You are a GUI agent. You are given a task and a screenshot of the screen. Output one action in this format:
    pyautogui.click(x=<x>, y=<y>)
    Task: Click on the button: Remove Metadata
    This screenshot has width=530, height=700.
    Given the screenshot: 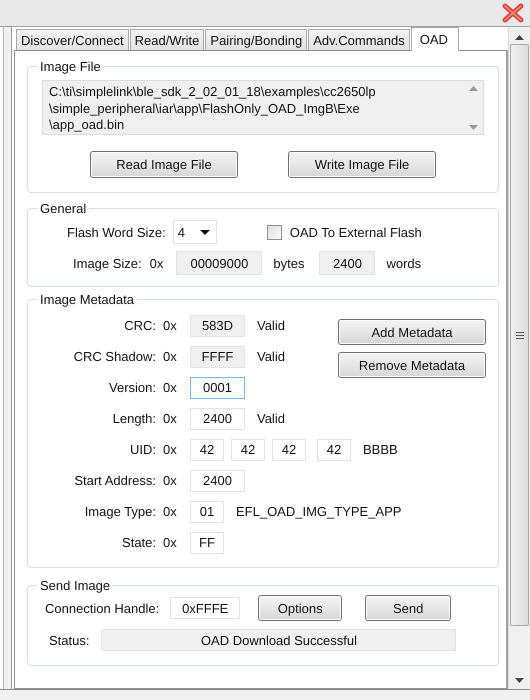 What is the action you would take?
    pyautogui.click(x=412, y=365)
    